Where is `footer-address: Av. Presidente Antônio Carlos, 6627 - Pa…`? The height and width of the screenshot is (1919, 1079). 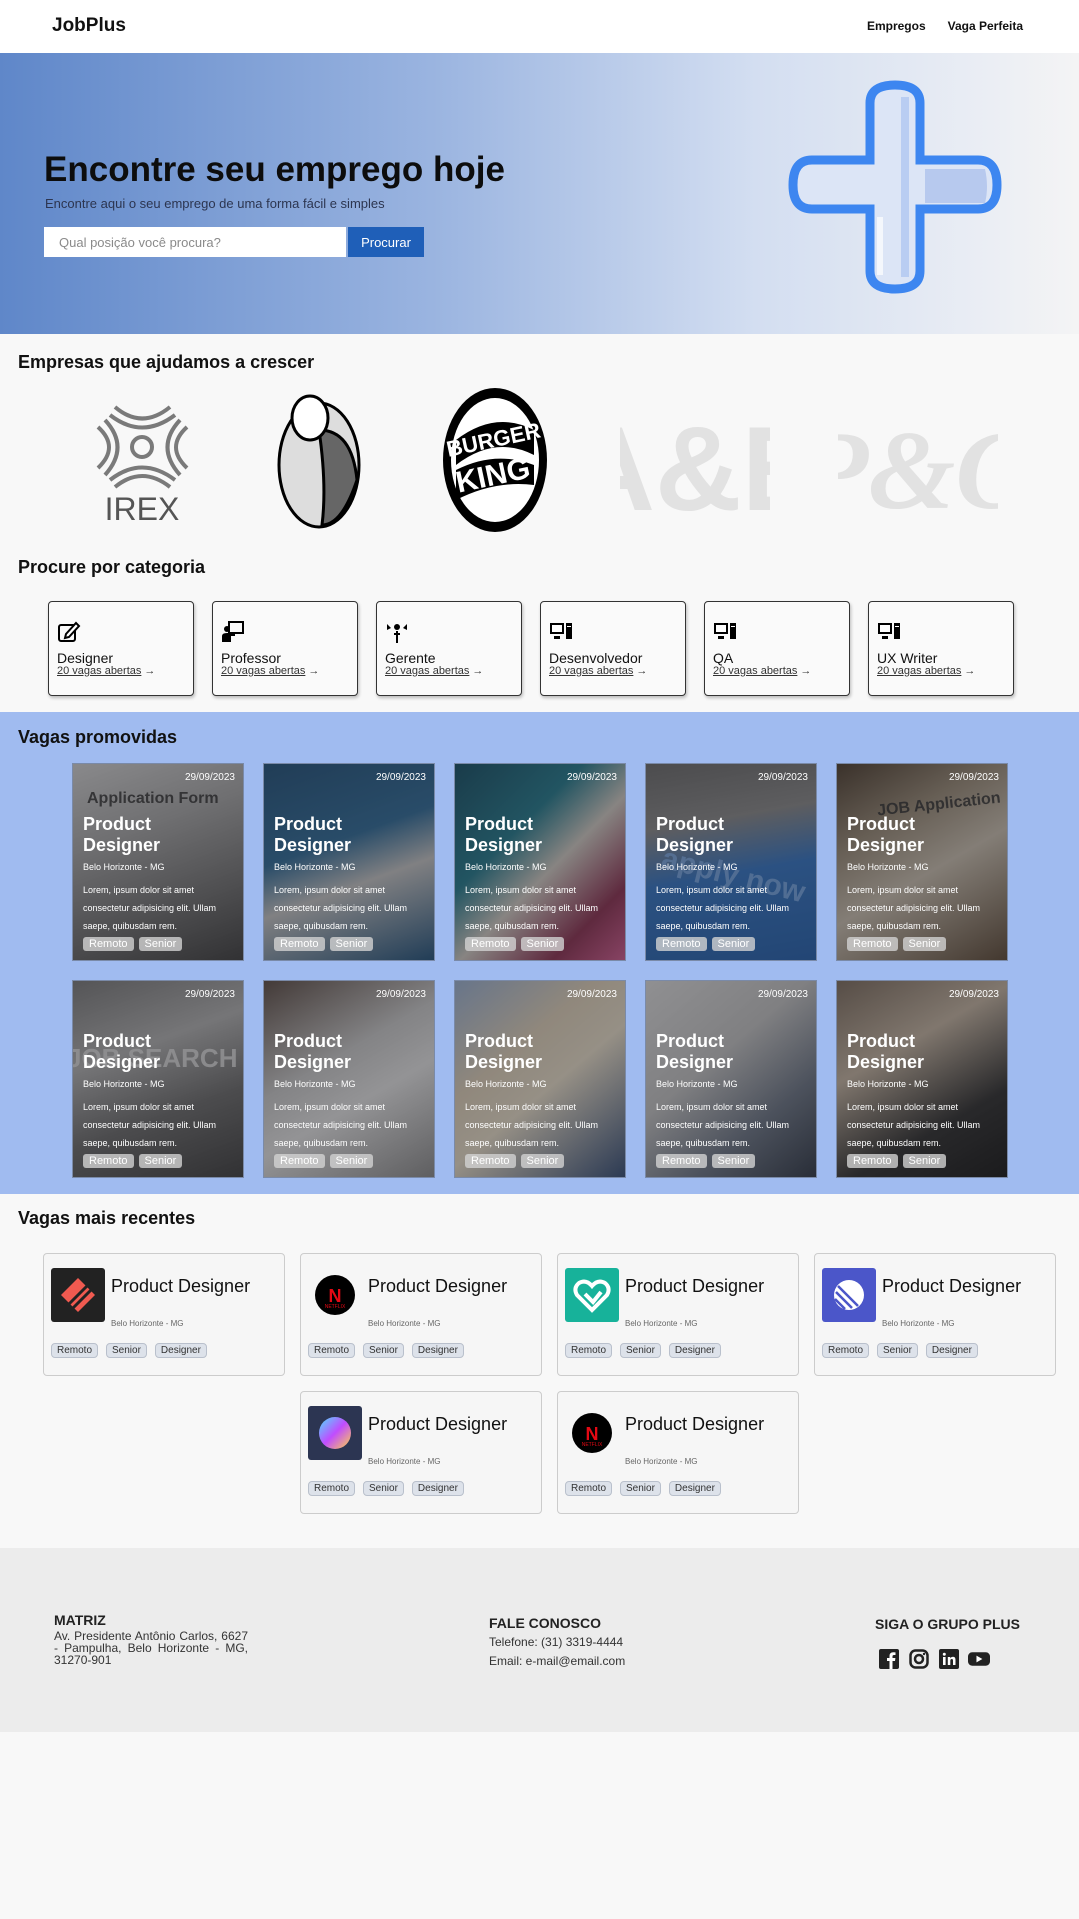
footer-address: Av. Presidente Antônio Carlos, 6627 - Pa… is located at coordinates (151, 1648).